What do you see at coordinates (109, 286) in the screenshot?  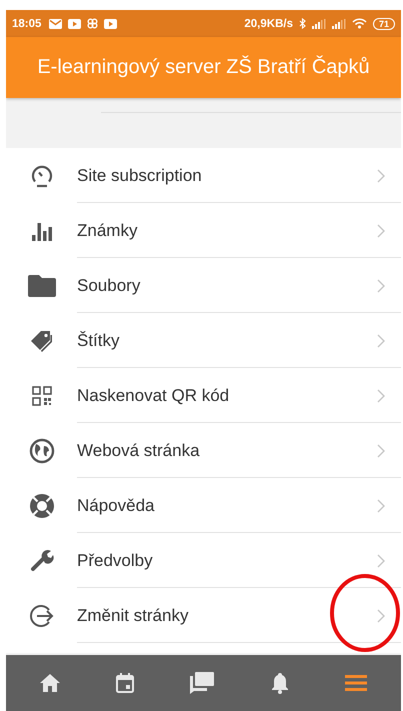 I see `menu-item-label: Soubory` at bounding box center [109, 286].